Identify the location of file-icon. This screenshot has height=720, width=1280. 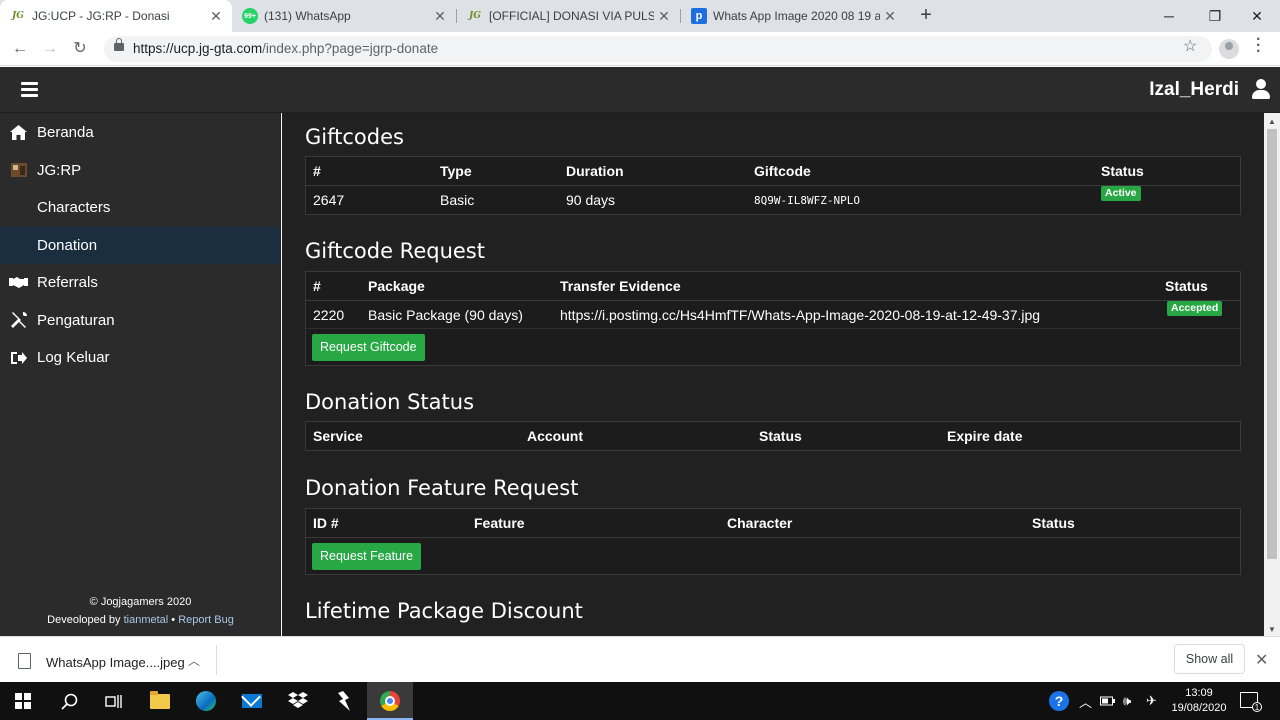
(24, 661).